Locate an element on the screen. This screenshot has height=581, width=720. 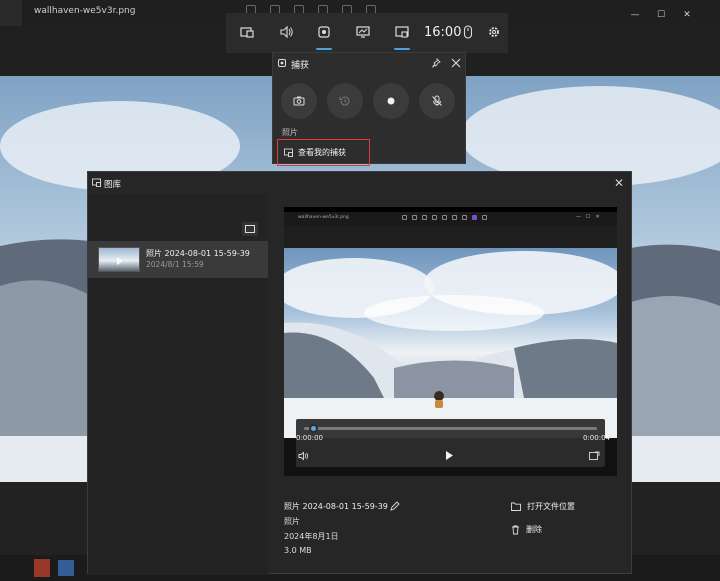
minimize-button: — is located at coordinates (635, 15).